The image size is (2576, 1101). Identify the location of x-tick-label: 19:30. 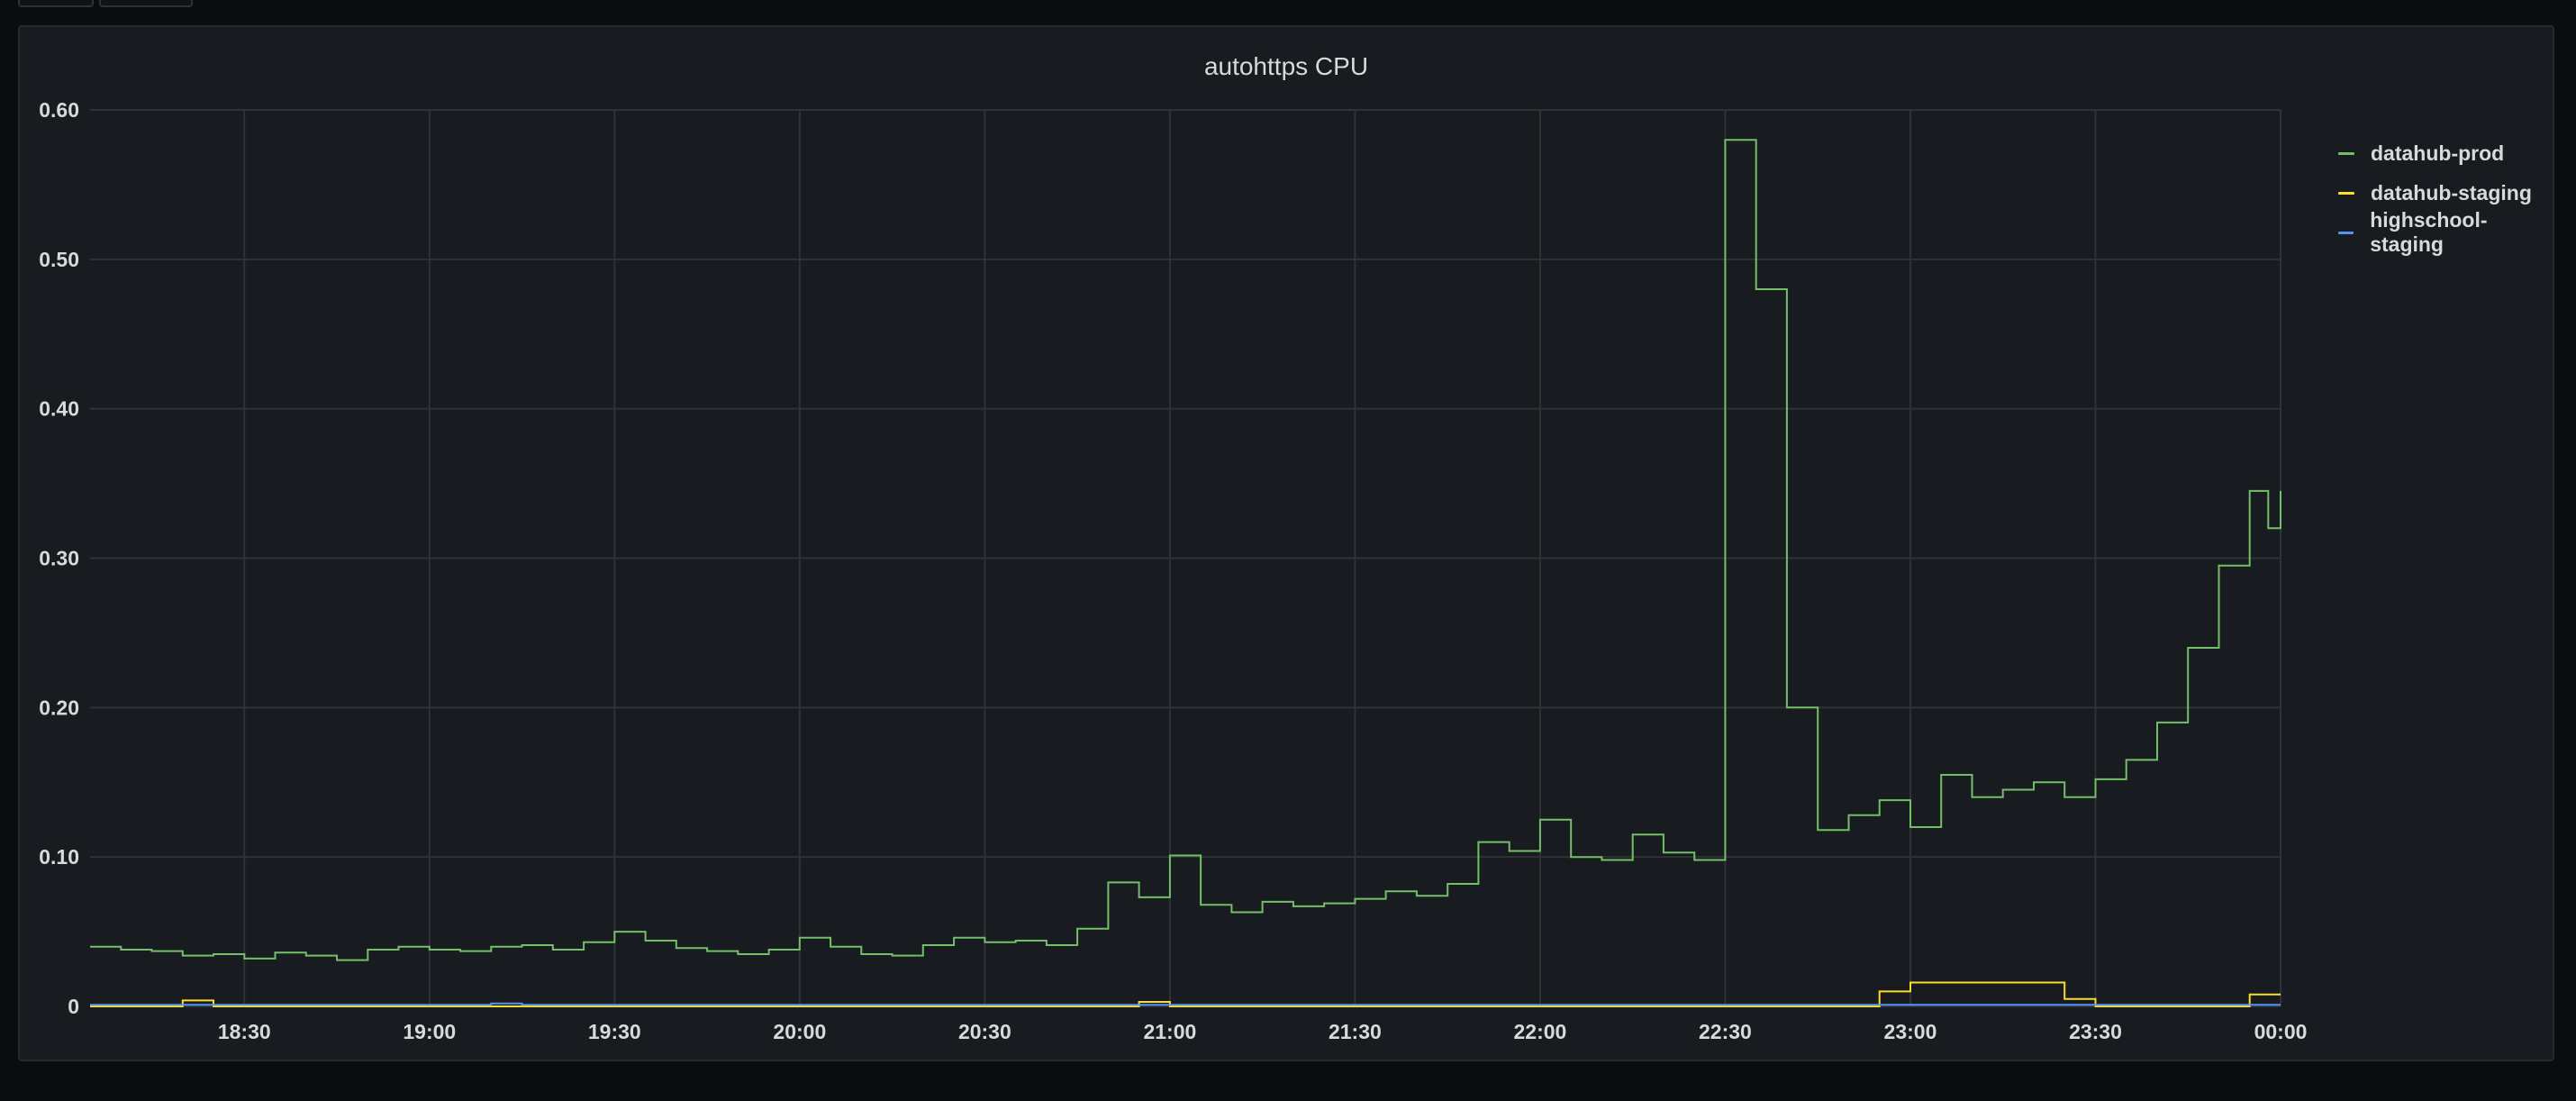
(614, 1031).